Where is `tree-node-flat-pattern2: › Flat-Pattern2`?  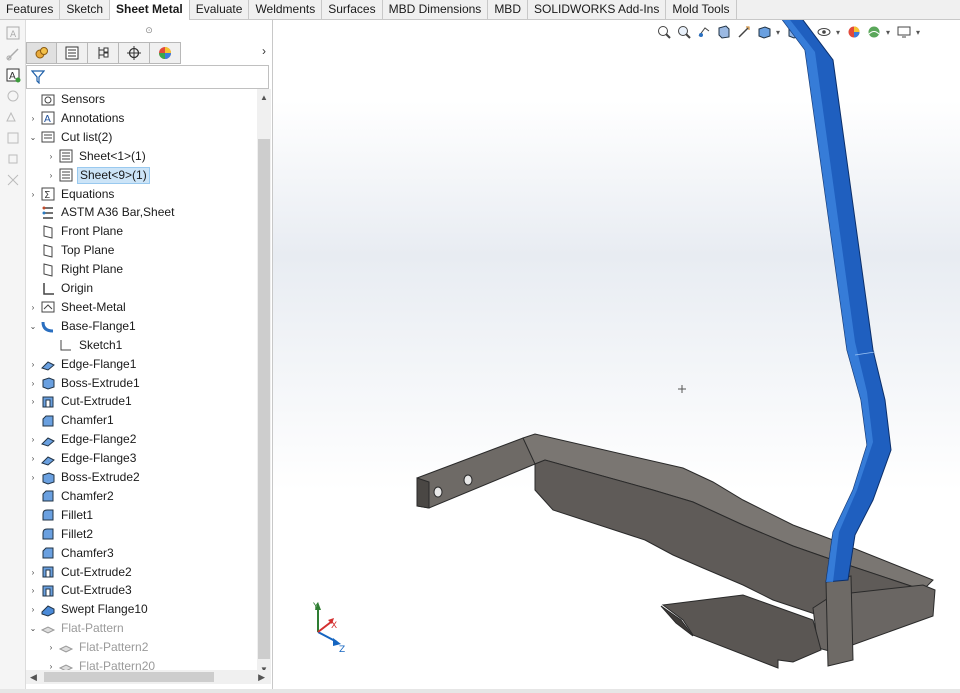 tree-node-flat-pattern2: › Flat-Pattern2 is located at coordinates (98, 647).